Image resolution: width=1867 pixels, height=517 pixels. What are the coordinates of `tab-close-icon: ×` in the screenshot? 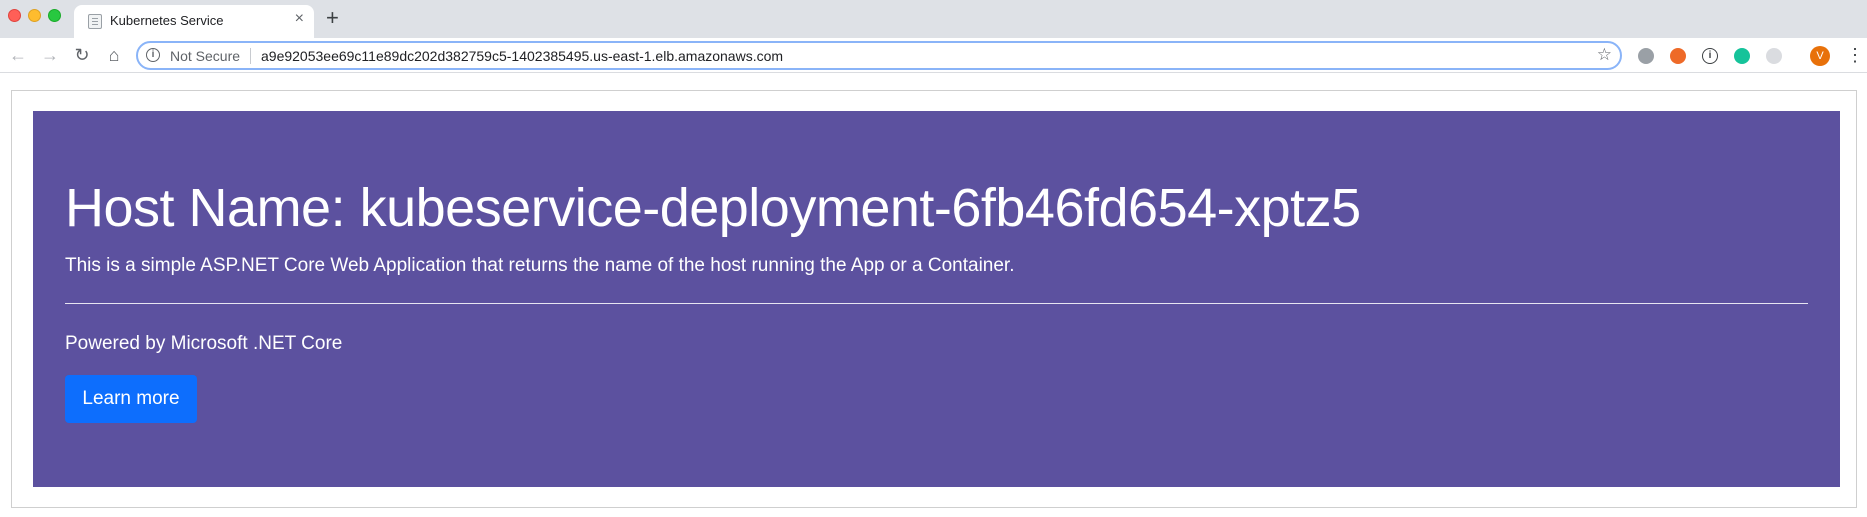 It's located at (299, 19).